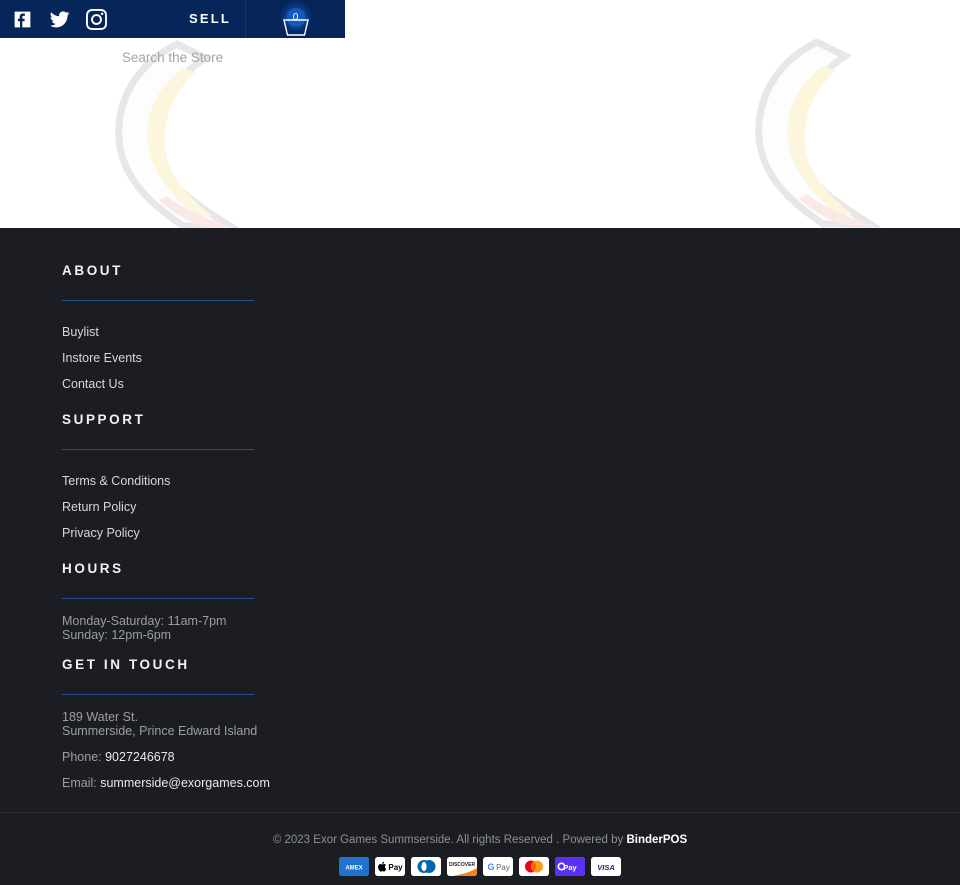 The height and width of the screenshot is (885, 960). What do you see at coordinates (353, 869) in the screenshot?
I see `svg-text: AMEX` at bounding box center [353, 869].